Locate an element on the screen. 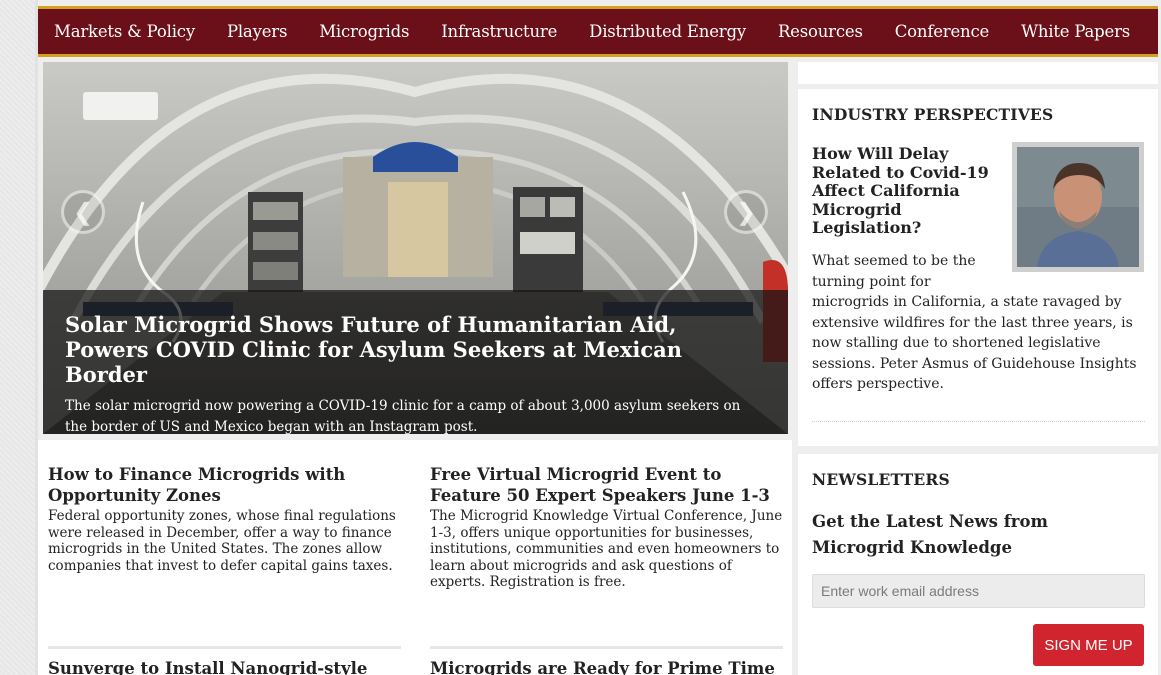 The image size is (1161, 675). article-title-link: Microgrids are Ready for Prime Time in is located at coordinates (607, 666).